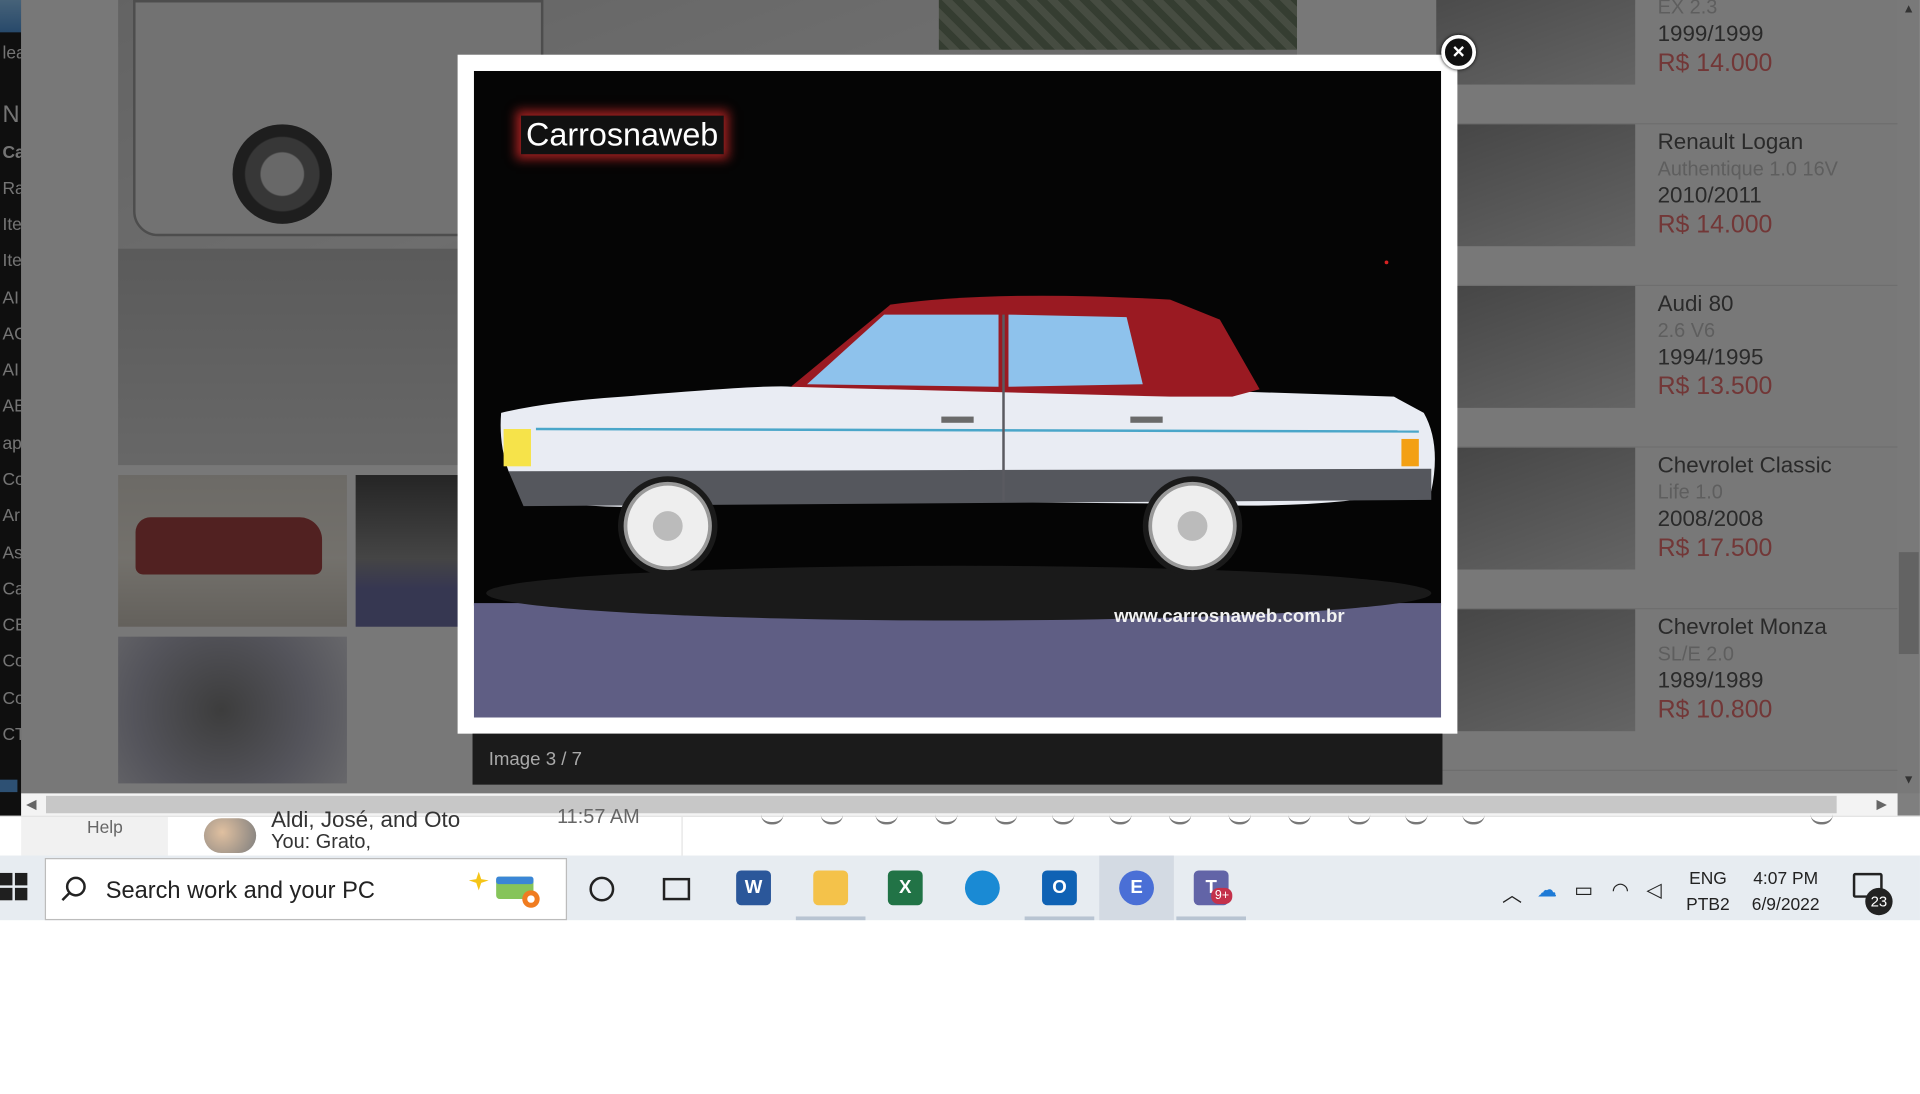 This screenshot has height=1094, width=1920. I want to click on file-explorer-icon, so click(830, 893).